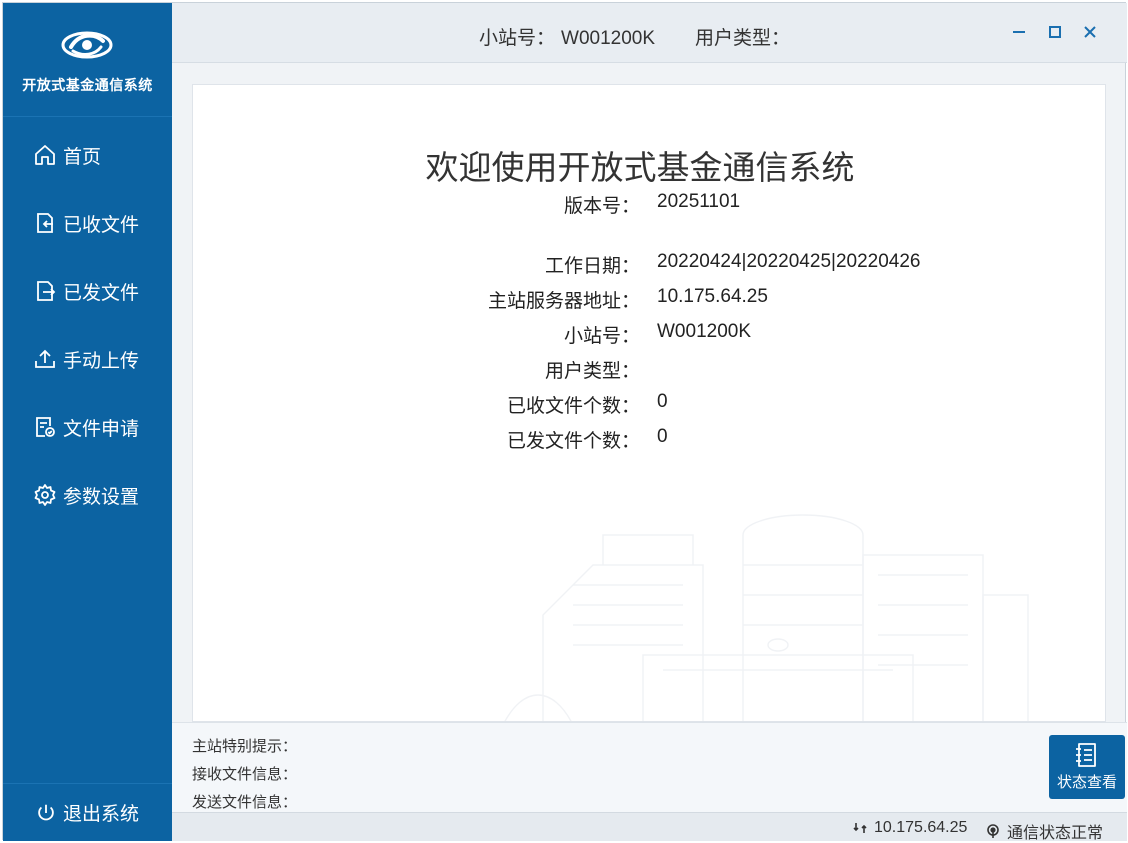  I want to click on power-icon, so click(46, 812).